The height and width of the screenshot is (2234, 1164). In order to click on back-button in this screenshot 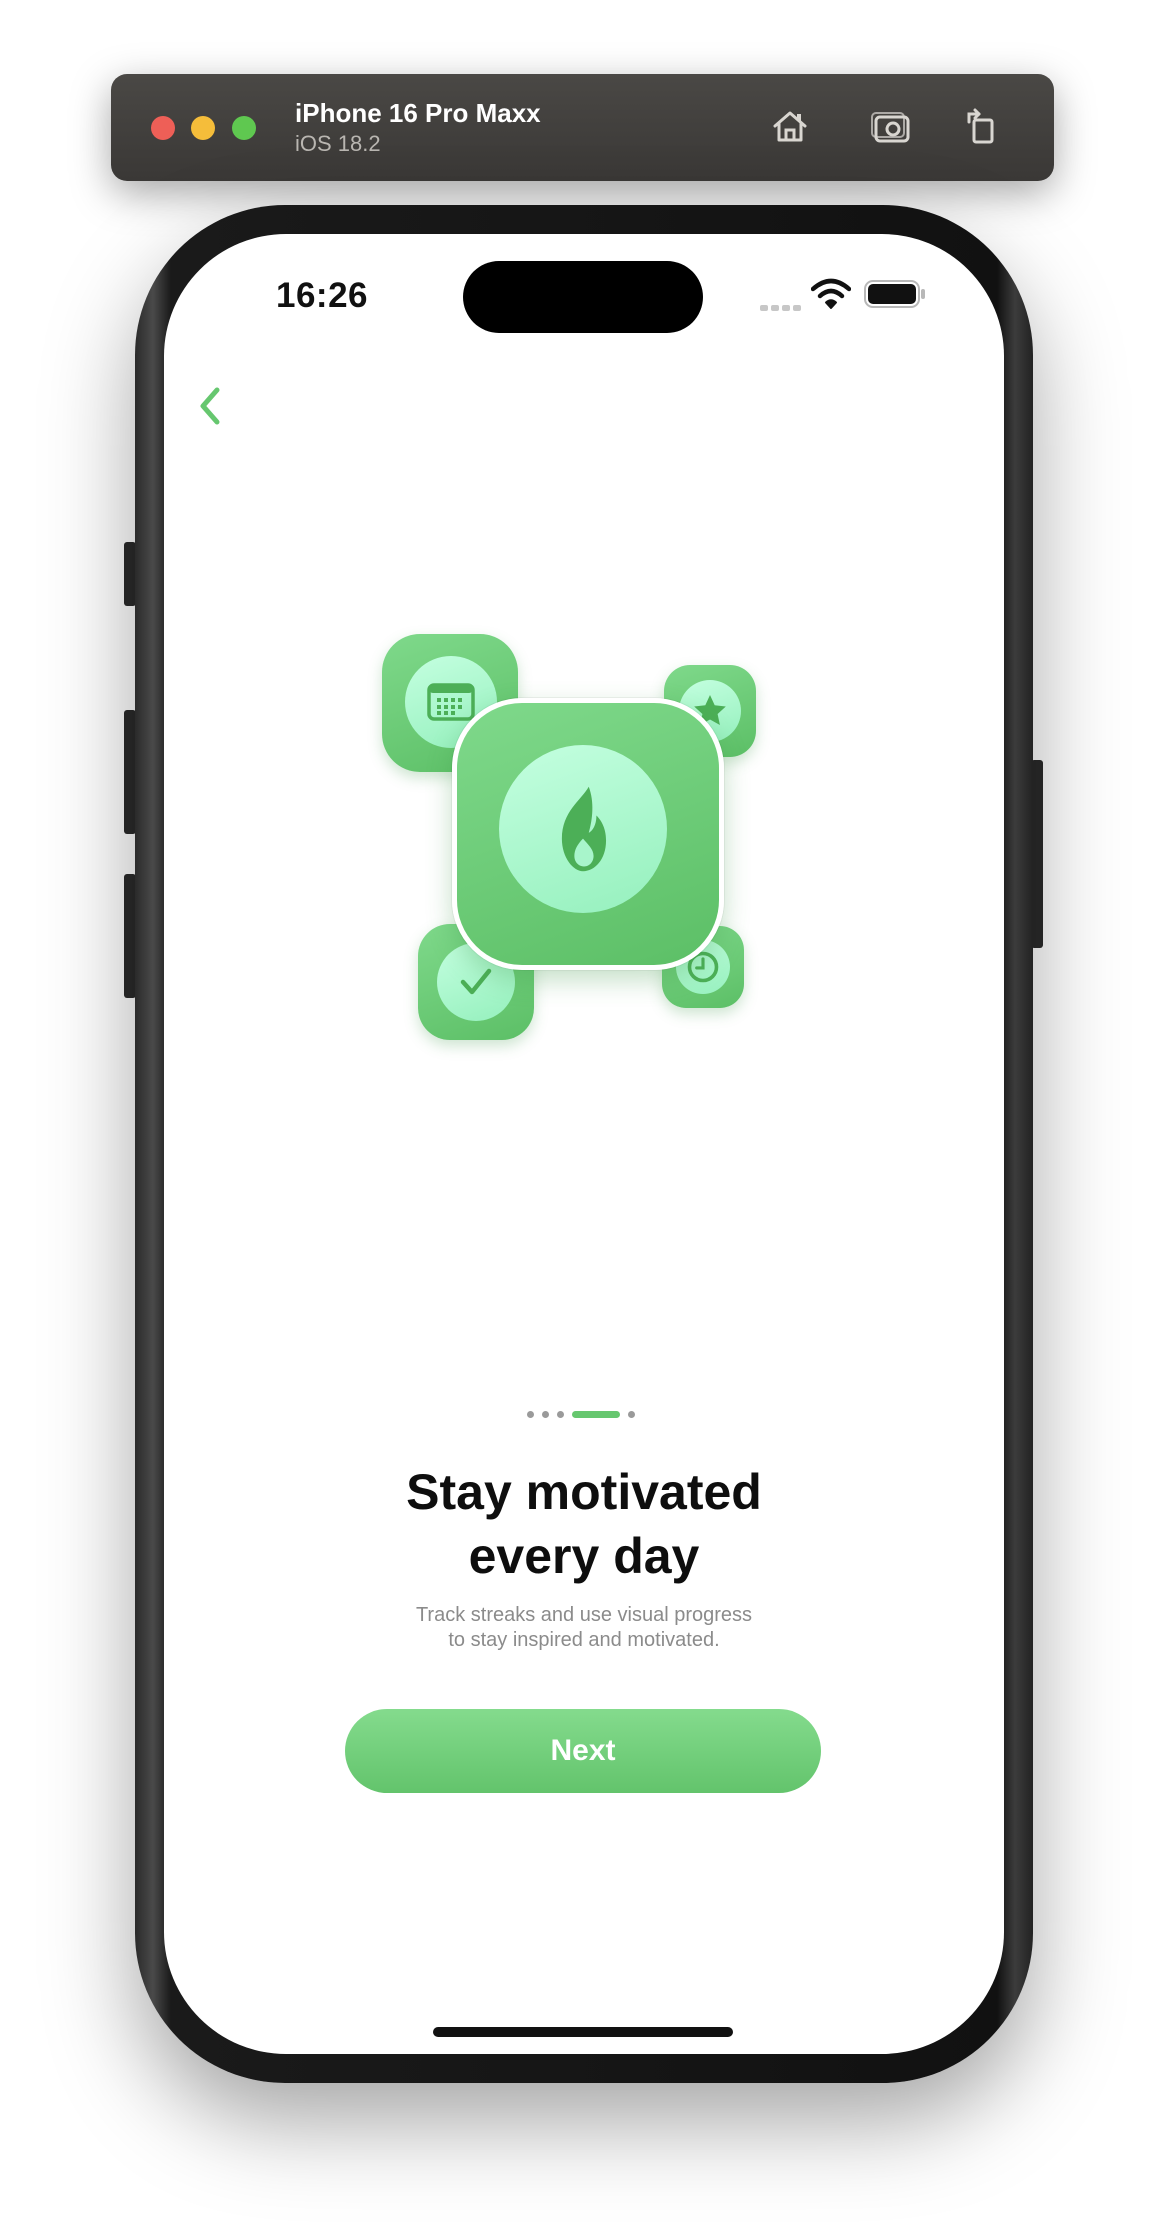, I will do `click(210, 406)`.